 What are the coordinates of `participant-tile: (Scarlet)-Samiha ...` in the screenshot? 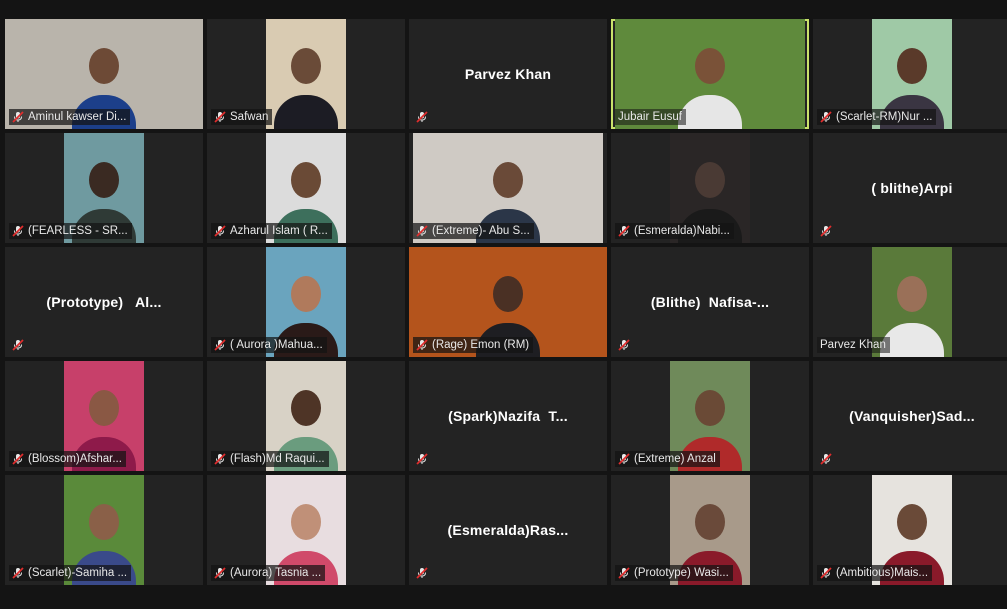 It's located at (104, 530).